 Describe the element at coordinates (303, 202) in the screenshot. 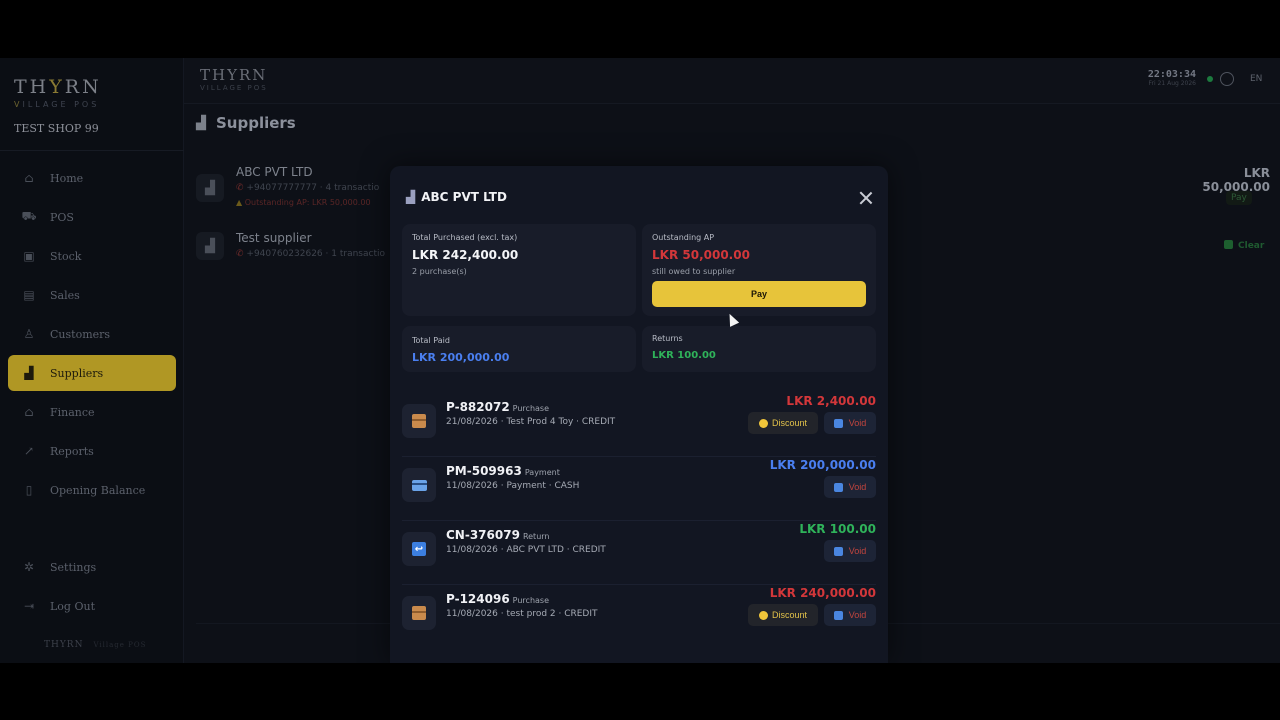

I see `supplier-warning: ▲ Outstanding AP: LKR 50,000.00` at that location.